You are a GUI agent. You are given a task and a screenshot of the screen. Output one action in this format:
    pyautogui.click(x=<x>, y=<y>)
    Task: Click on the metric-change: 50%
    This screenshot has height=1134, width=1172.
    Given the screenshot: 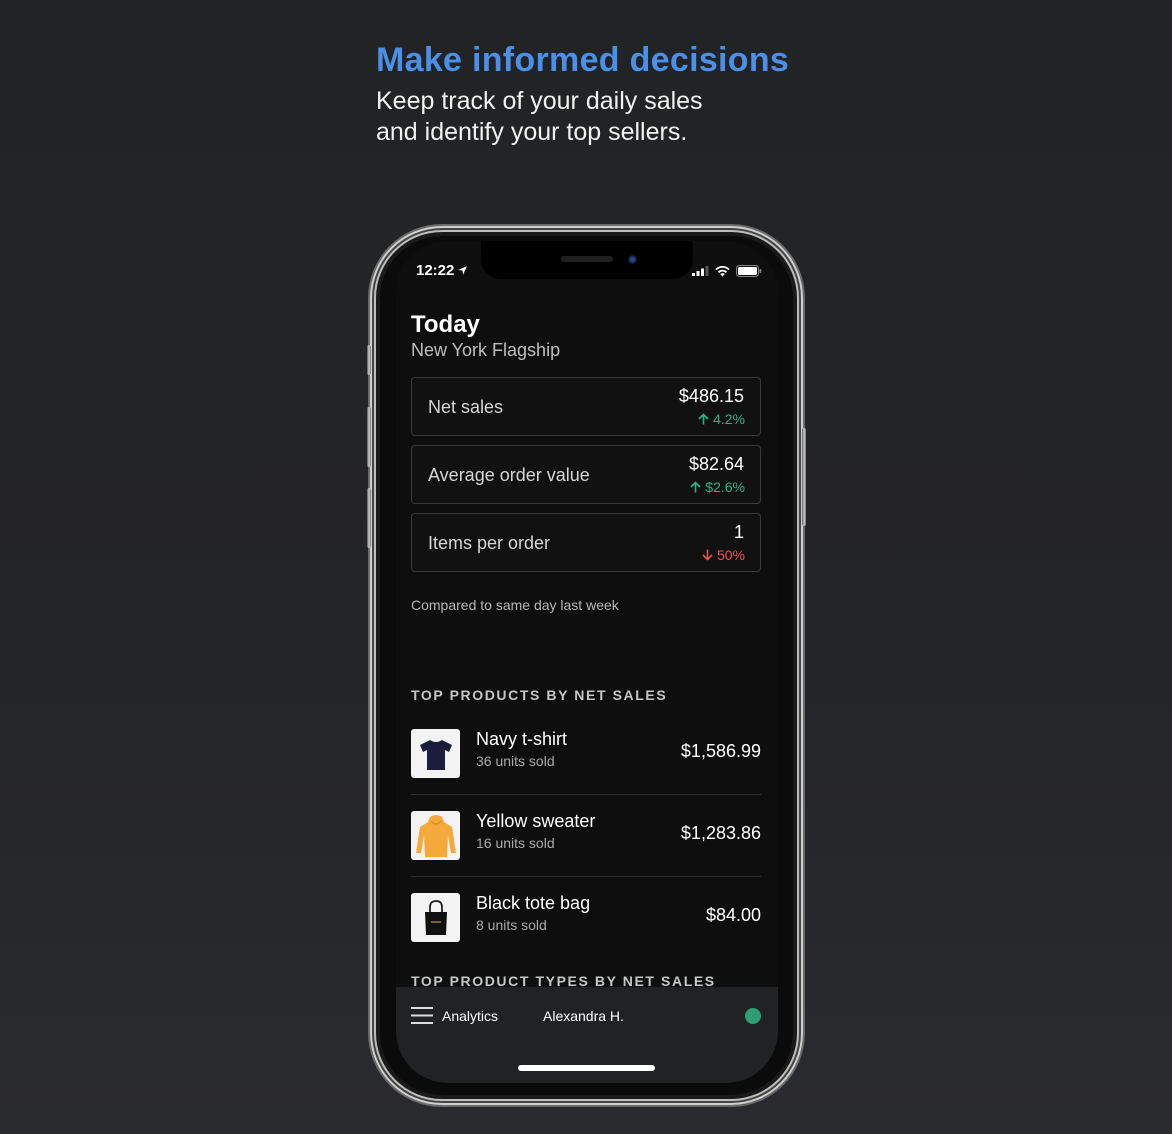 What is the action you would take?
    pyautogui.click(x=723, y=555)
    